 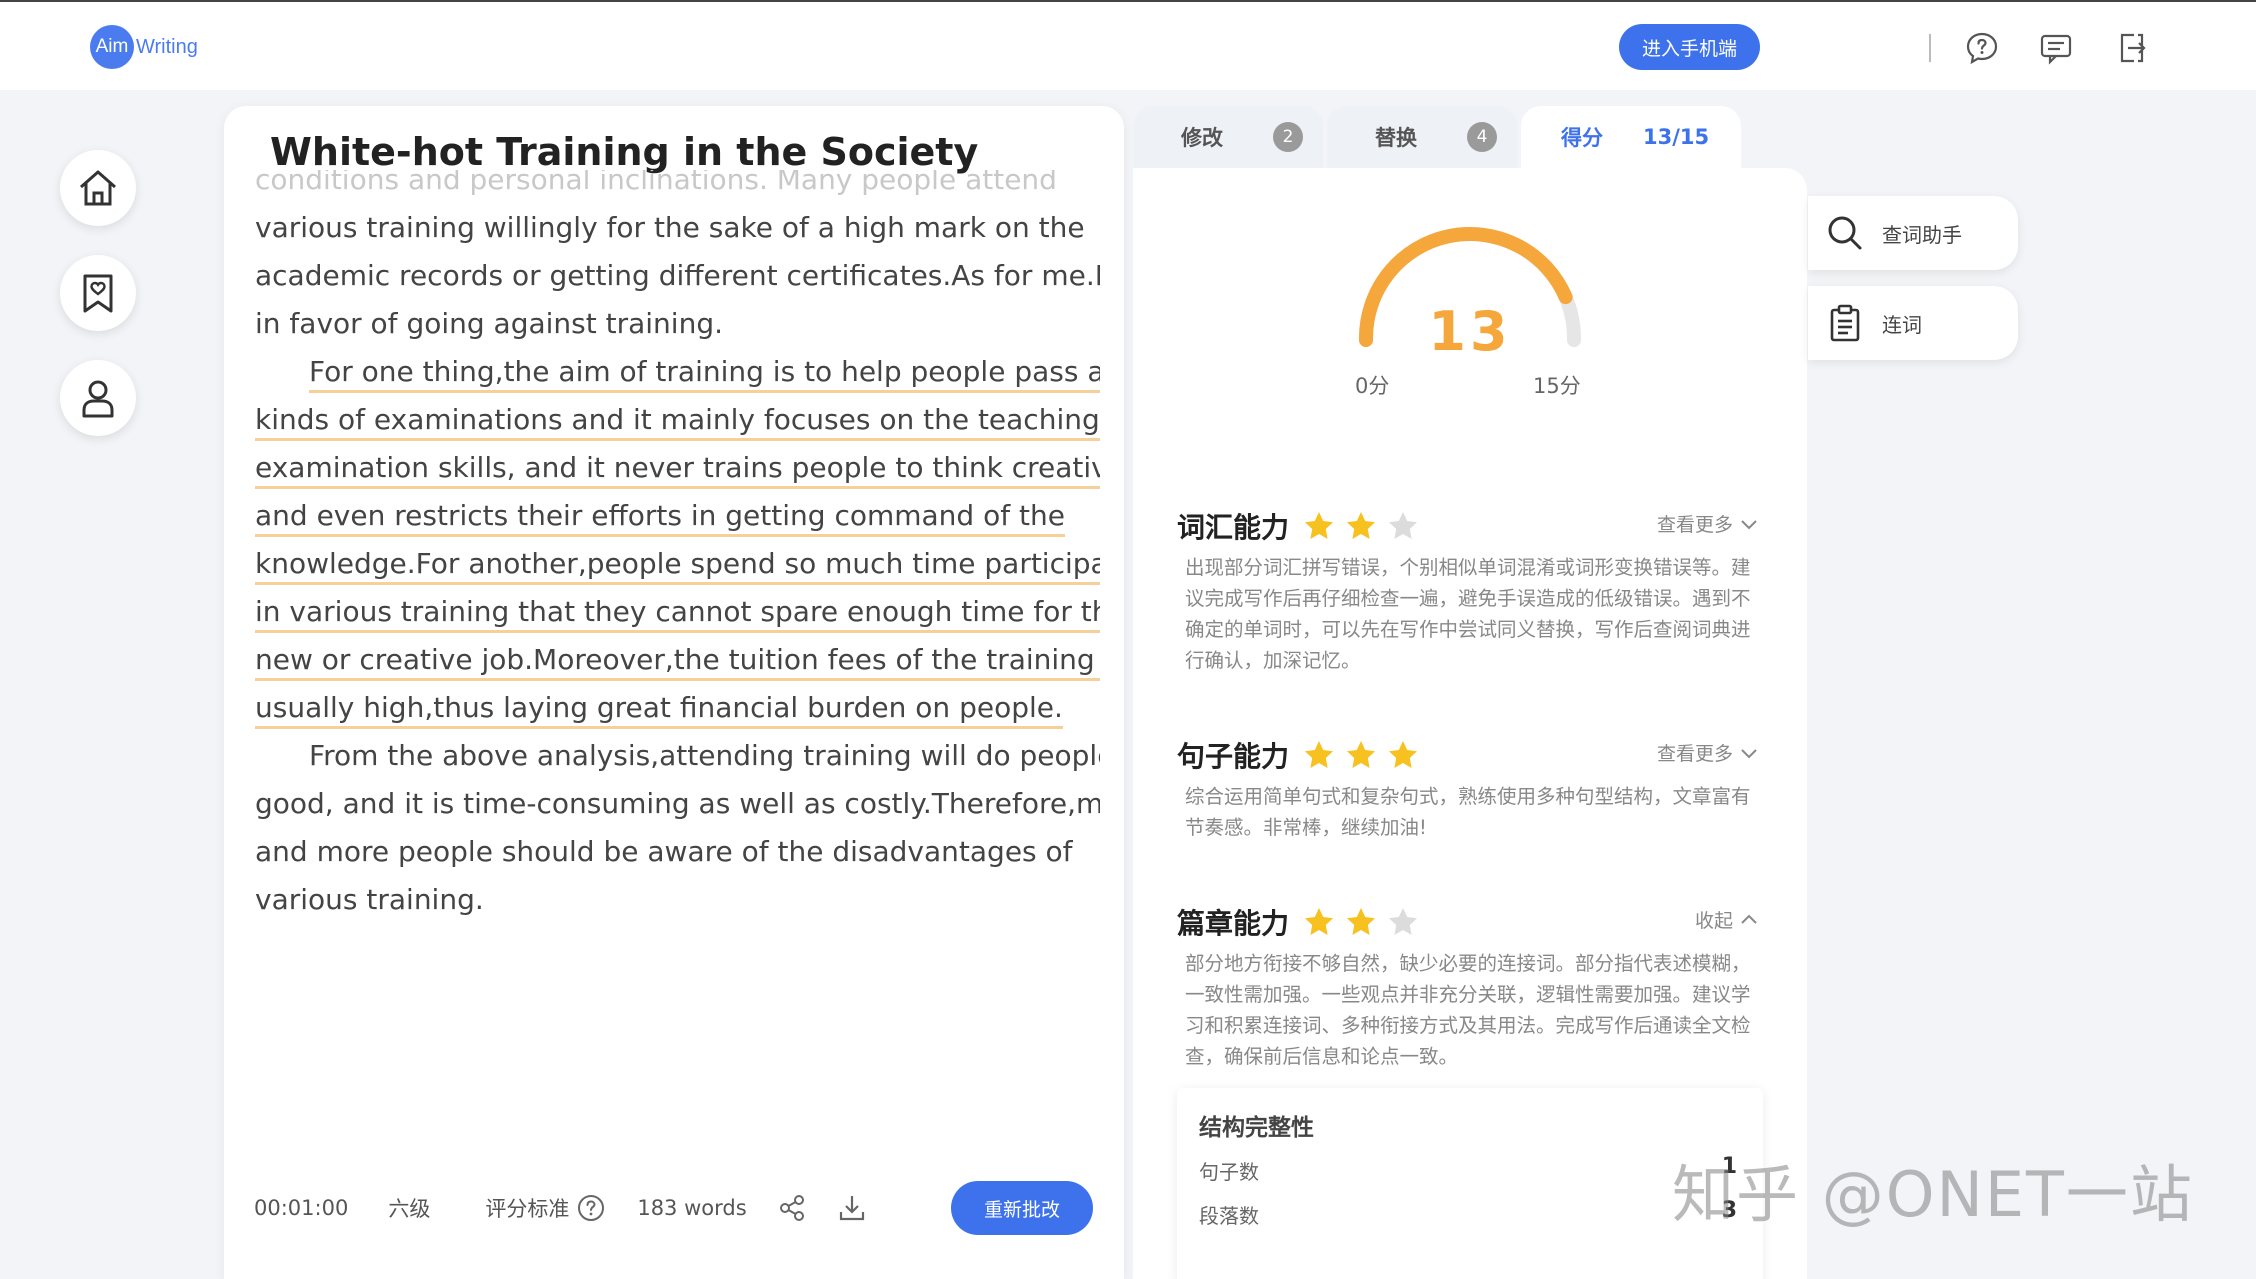 I want to click on sentence-stars, so click(x=1361, y=755).